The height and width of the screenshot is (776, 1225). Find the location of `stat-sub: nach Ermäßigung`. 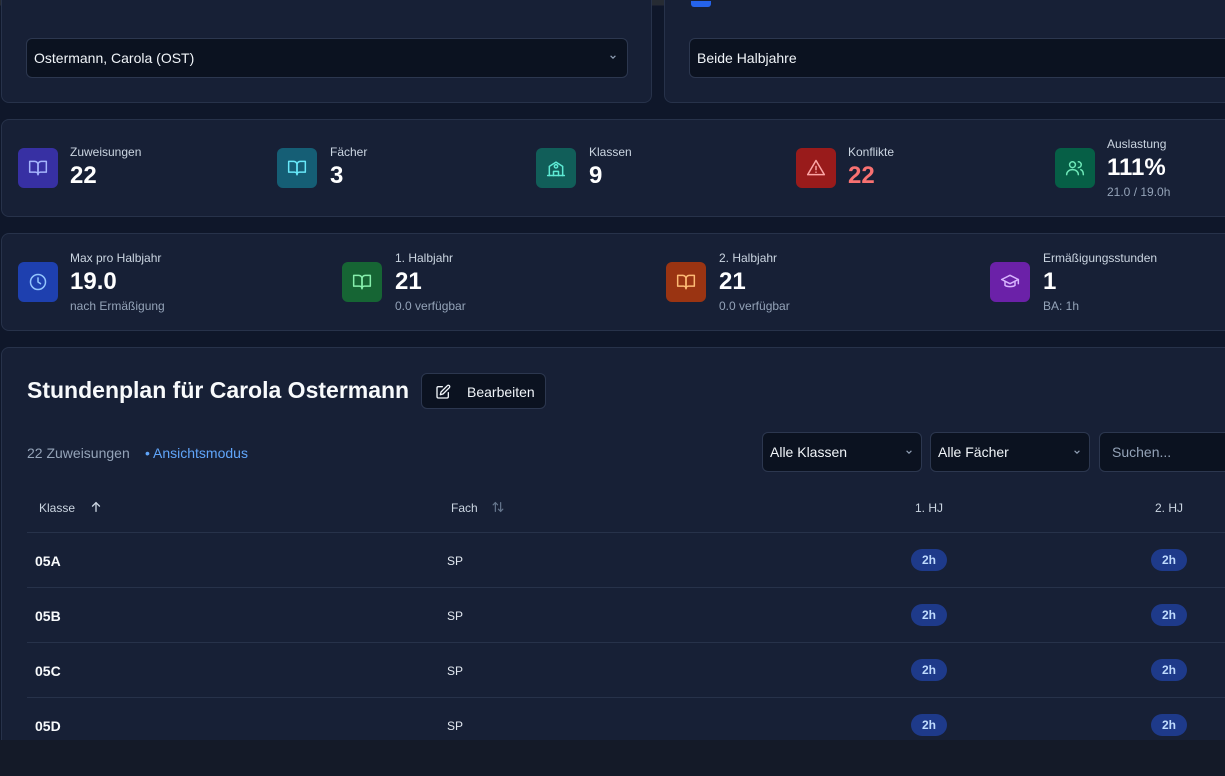

stat-sub: nach Ermäßigung is located at coordinates (117, 306).